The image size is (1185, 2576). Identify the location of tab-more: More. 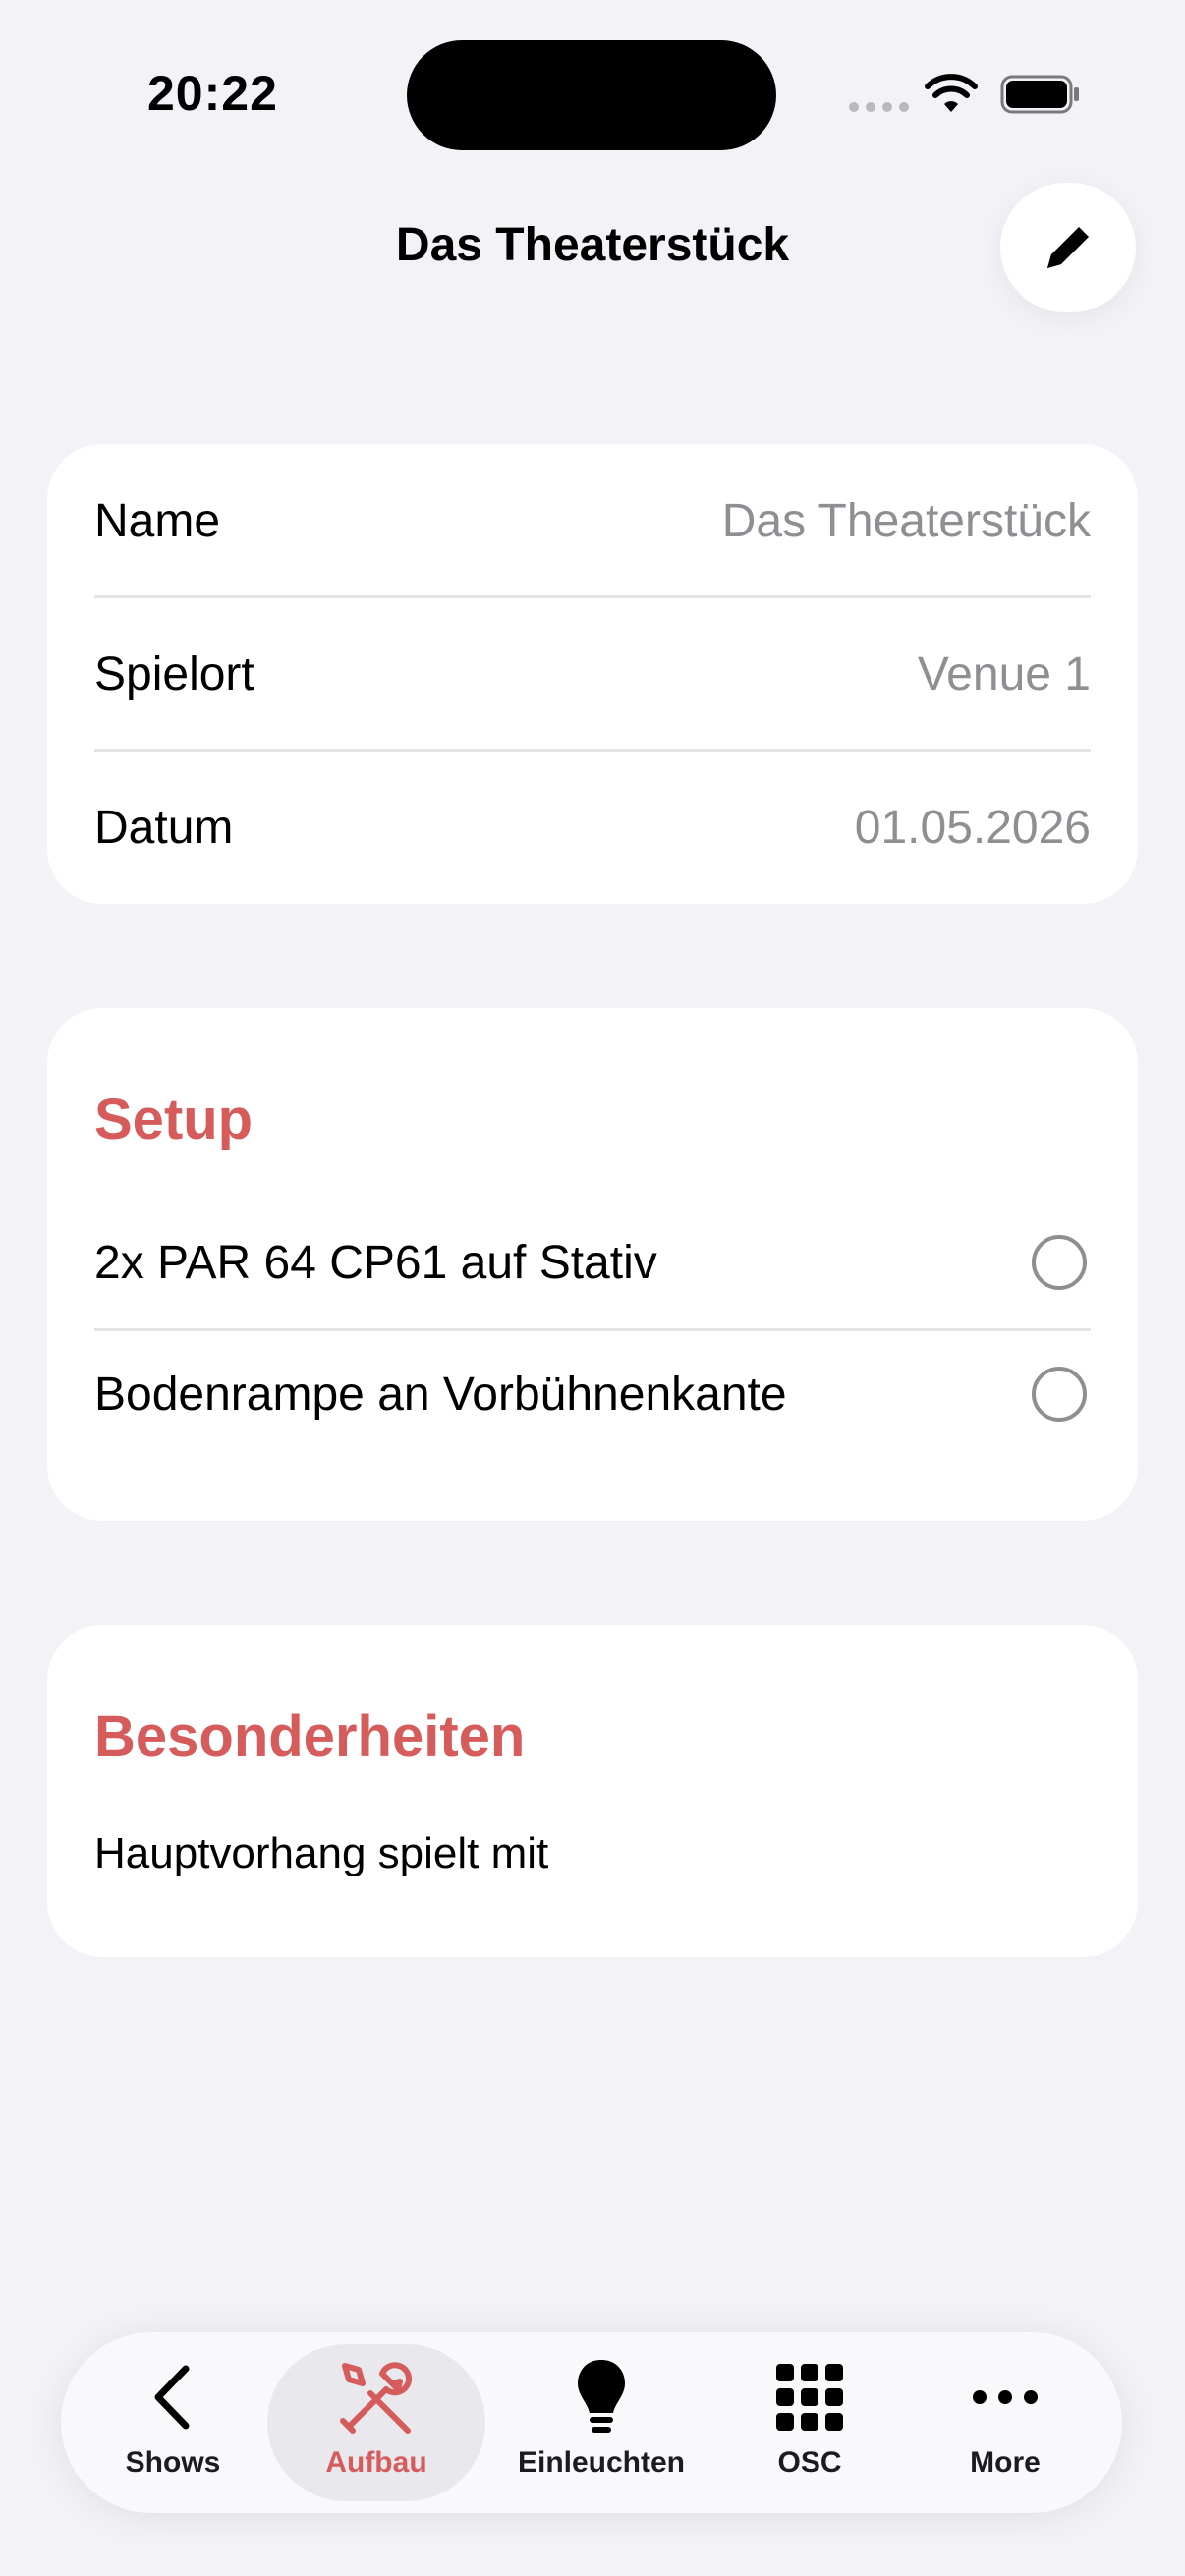
(1006, 2422).